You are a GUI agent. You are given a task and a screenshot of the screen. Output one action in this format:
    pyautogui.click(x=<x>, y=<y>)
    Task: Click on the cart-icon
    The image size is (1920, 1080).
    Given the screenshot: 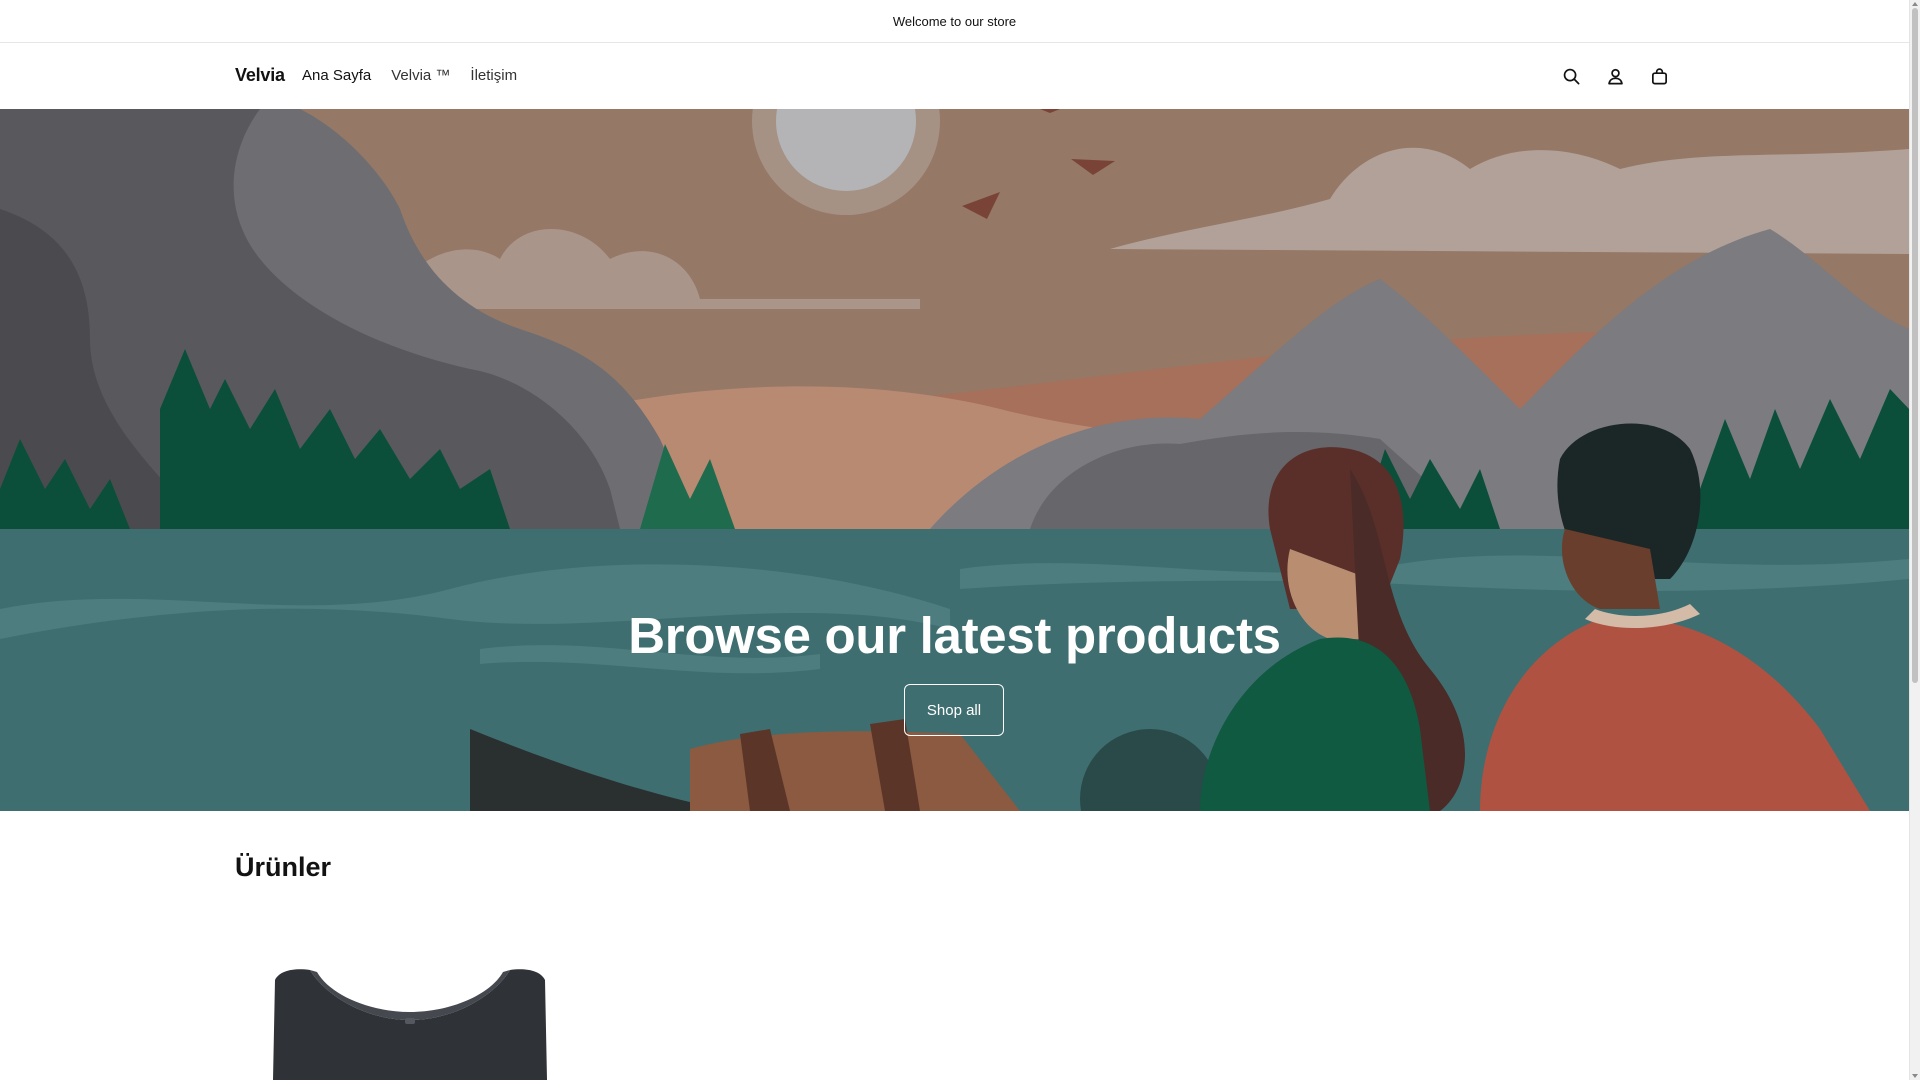 What is the action you would take?
    pyautogui.click(x=1659, y=76)
    